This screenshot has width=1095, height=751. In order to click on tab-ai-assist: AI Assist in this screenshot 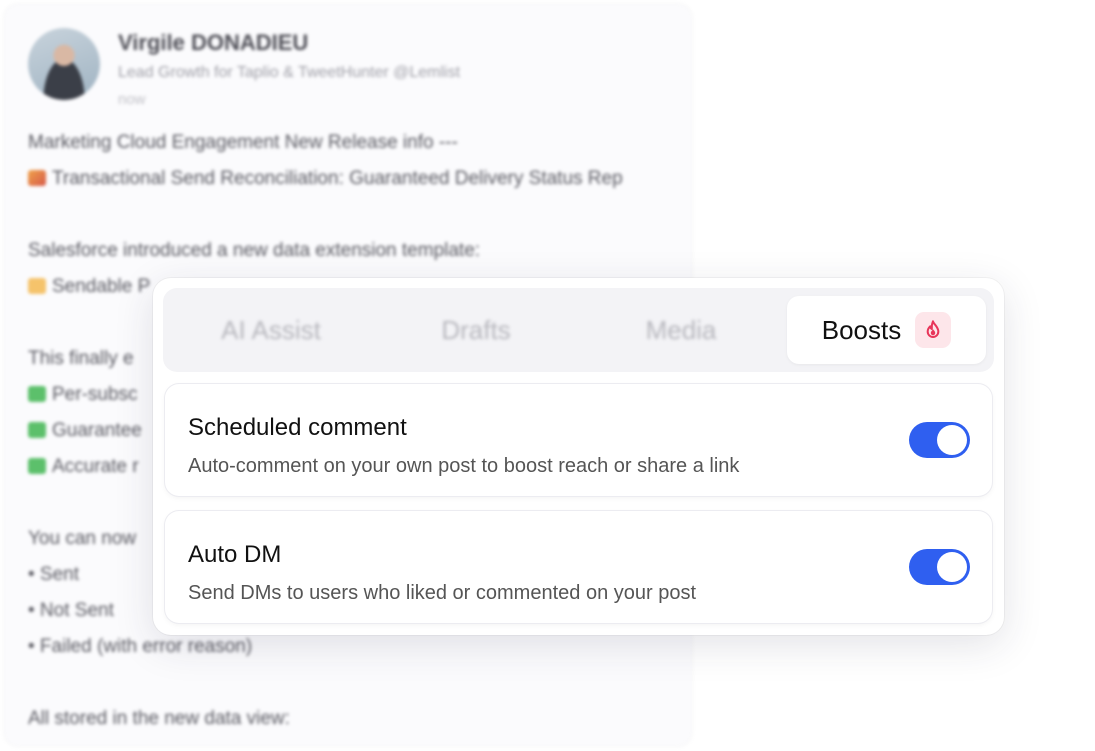, I will do `click(271, 330)`.